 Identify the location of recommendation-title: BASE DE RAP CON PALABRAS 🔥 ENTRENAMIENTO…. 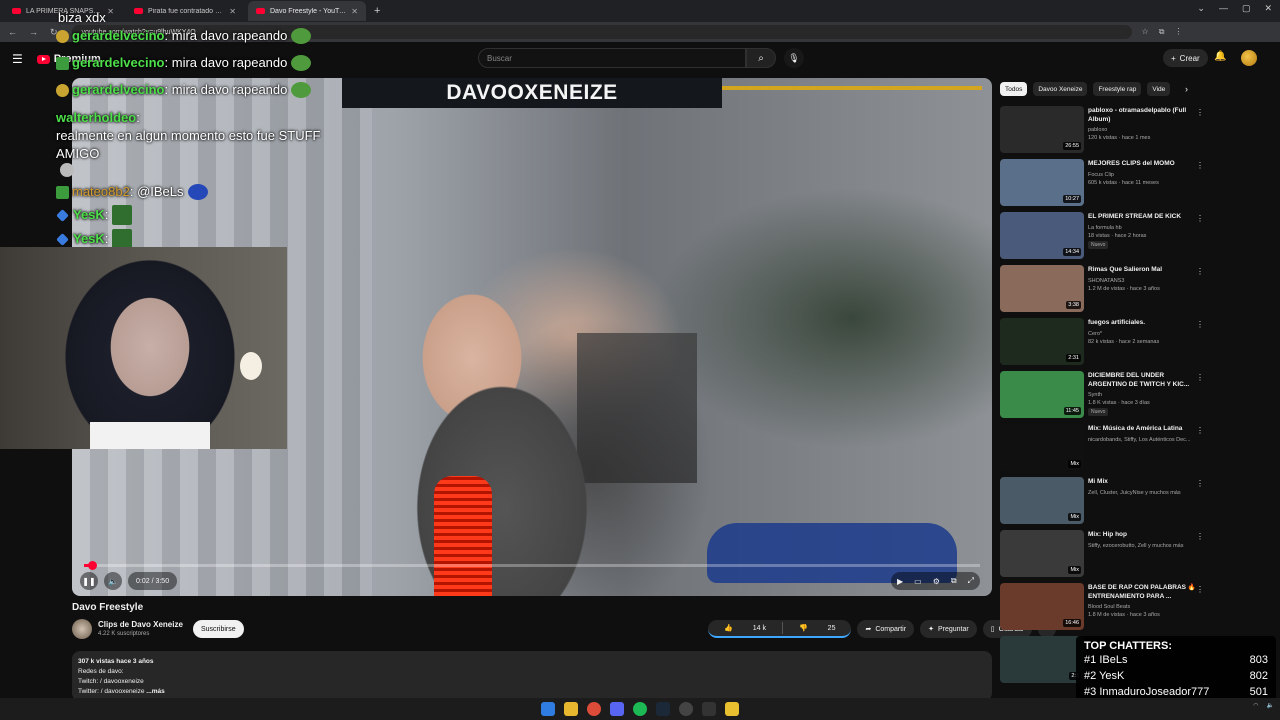
(1143, 592).